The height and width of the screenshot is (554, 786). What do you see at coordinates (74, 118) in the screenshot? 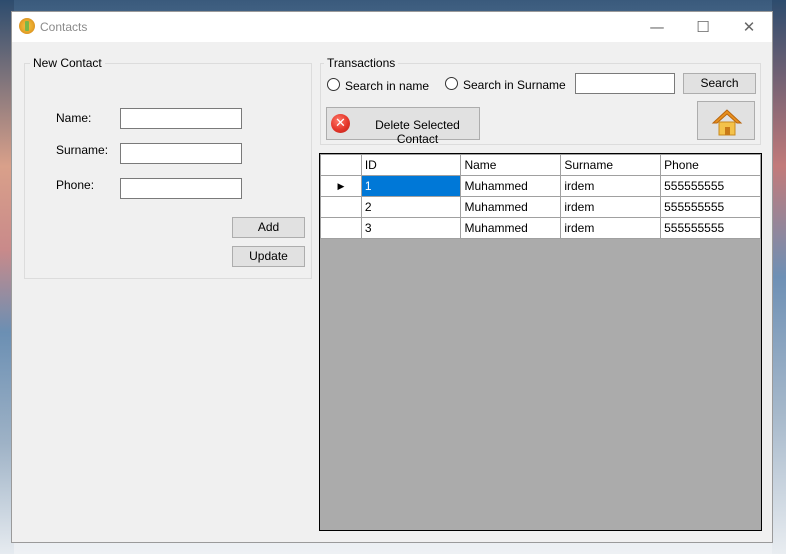
I see `name-label: Name:` at bounding box center [74, 118].